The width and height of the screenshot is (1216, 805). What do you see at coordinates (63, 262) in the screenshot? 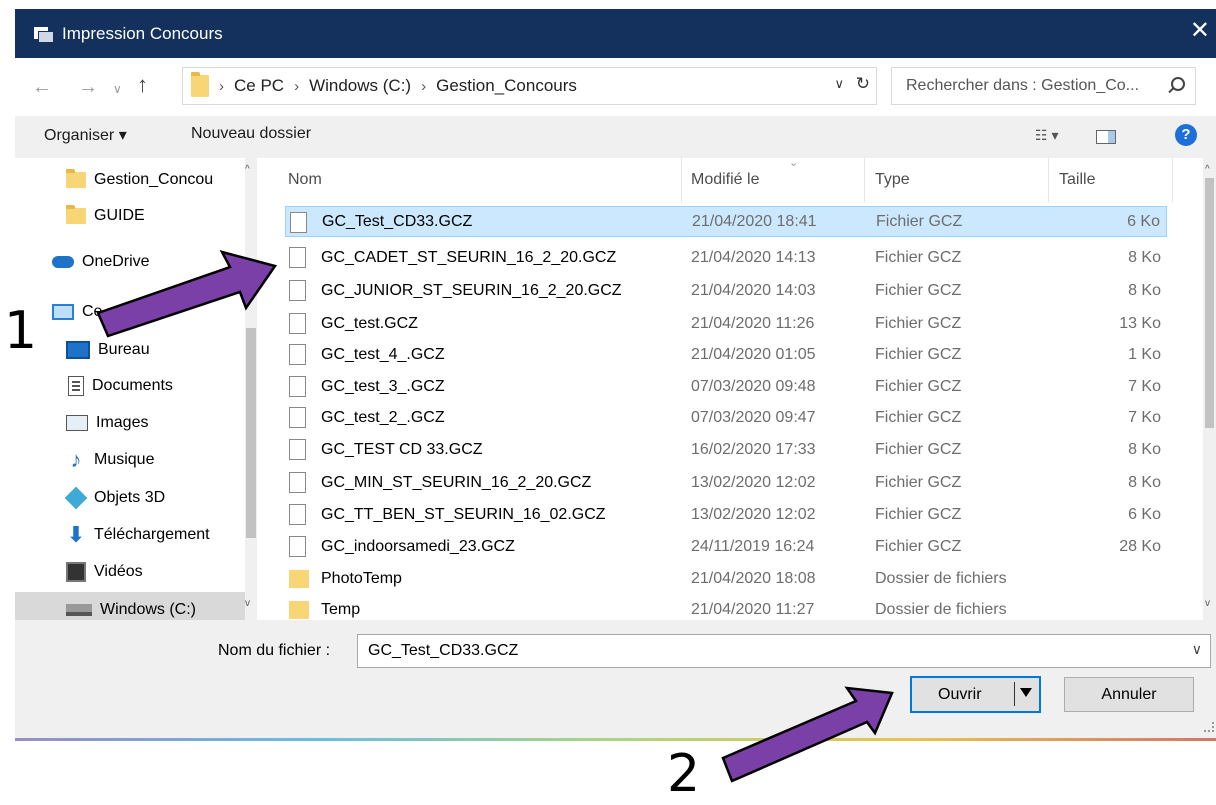
I see `onedrive-icon` at bounding box center [63, 262].